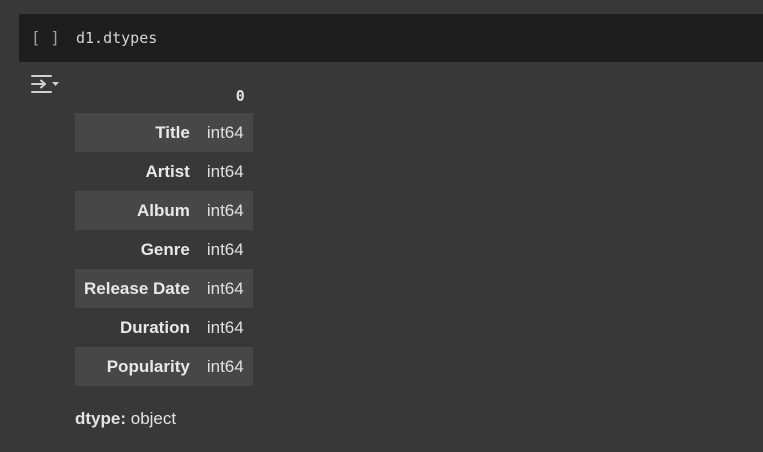 The height and width of the screenshot is (452, 763). Describe the element at coordinates (137, 288) in the screenshot. I see `row-index: Release Date` at that location.